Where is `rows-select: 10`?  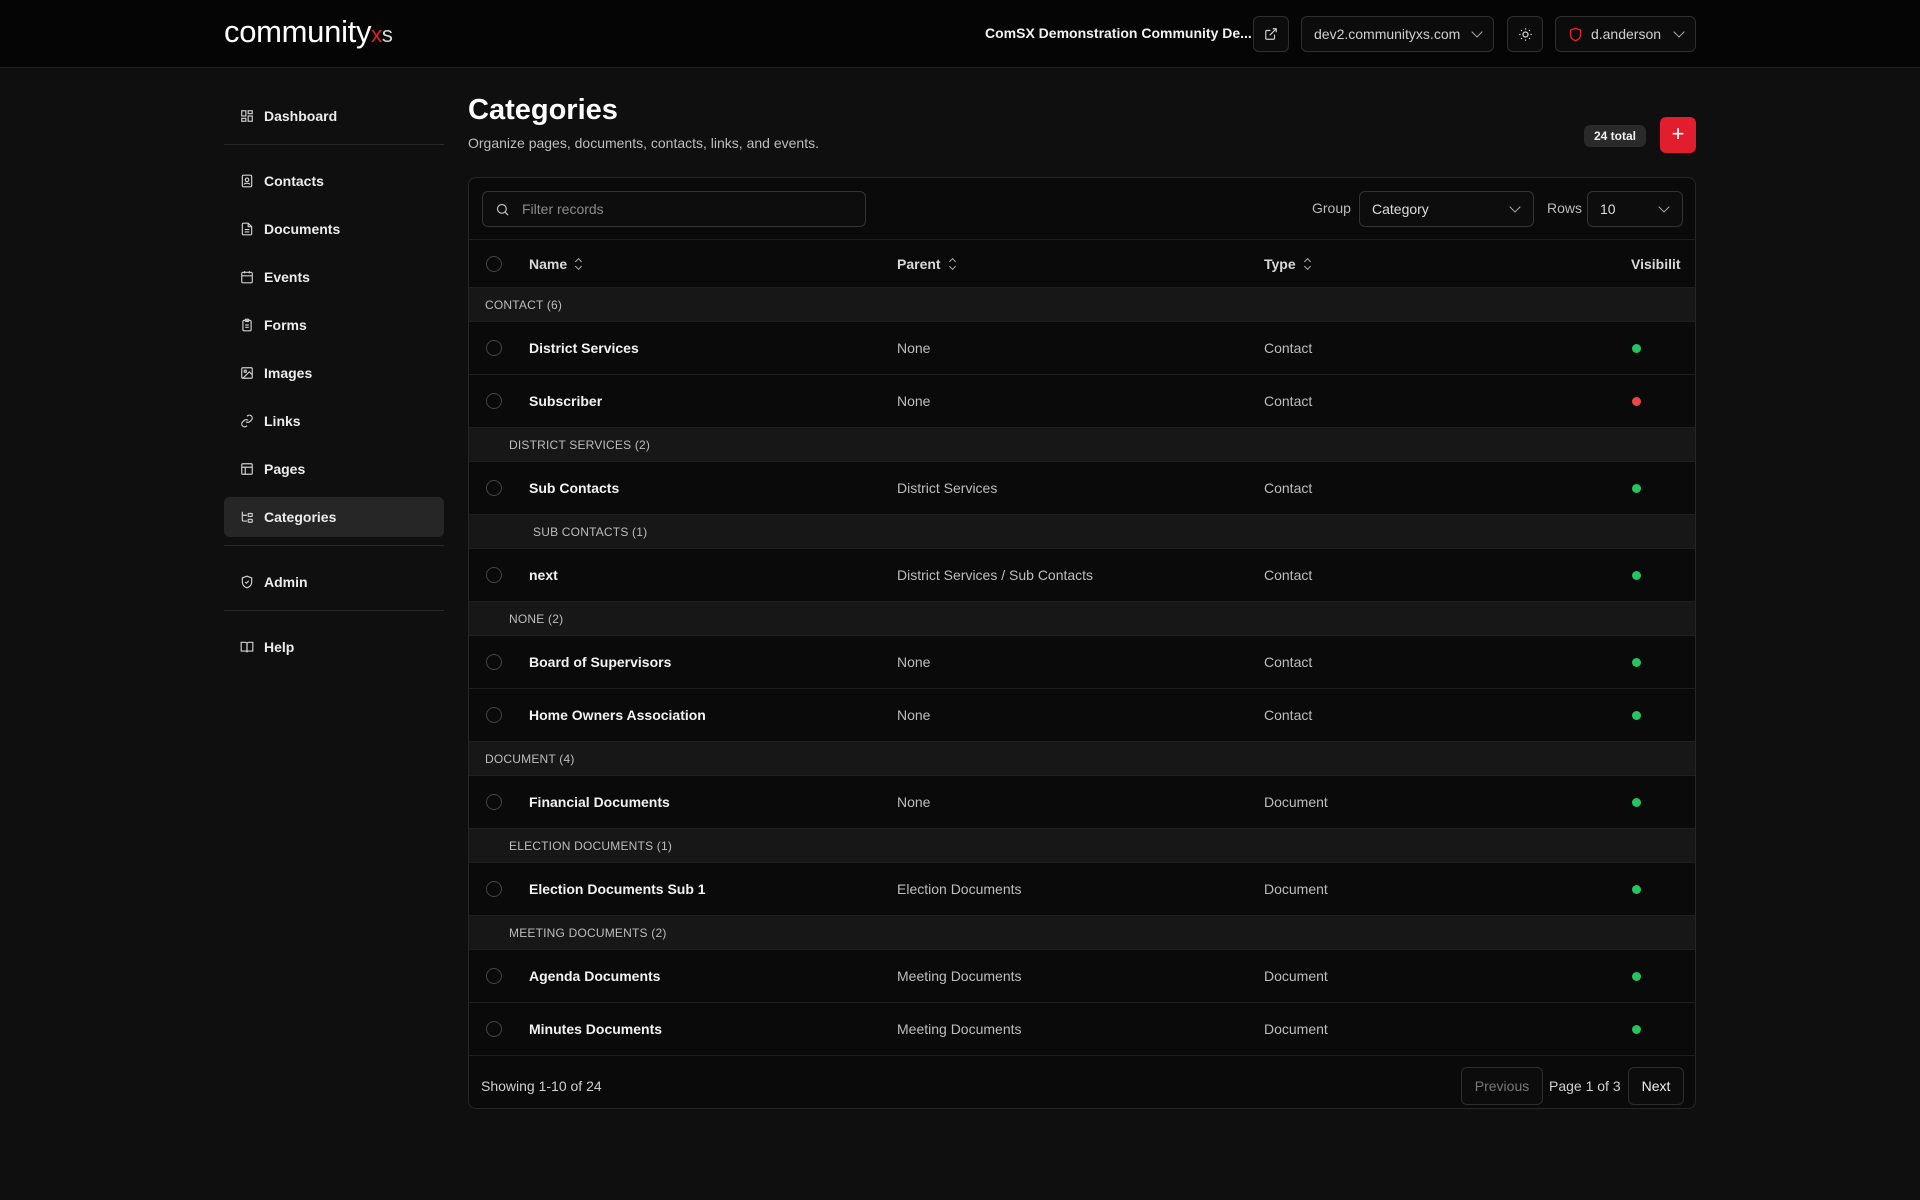
rows-select: 10 is located at coordinates (1635, 209).